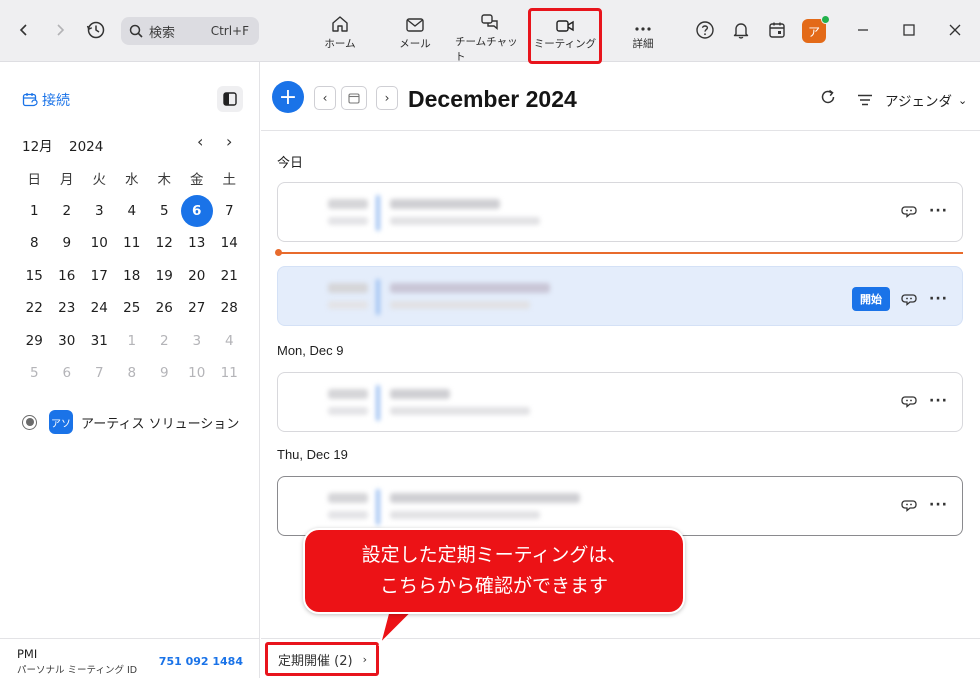 The width and height of the screenshot is (980, 678). Describe the element at coordinates (190, 31) in the screenshot. I see `search-input: 検索 Ctrl+F` at that location.